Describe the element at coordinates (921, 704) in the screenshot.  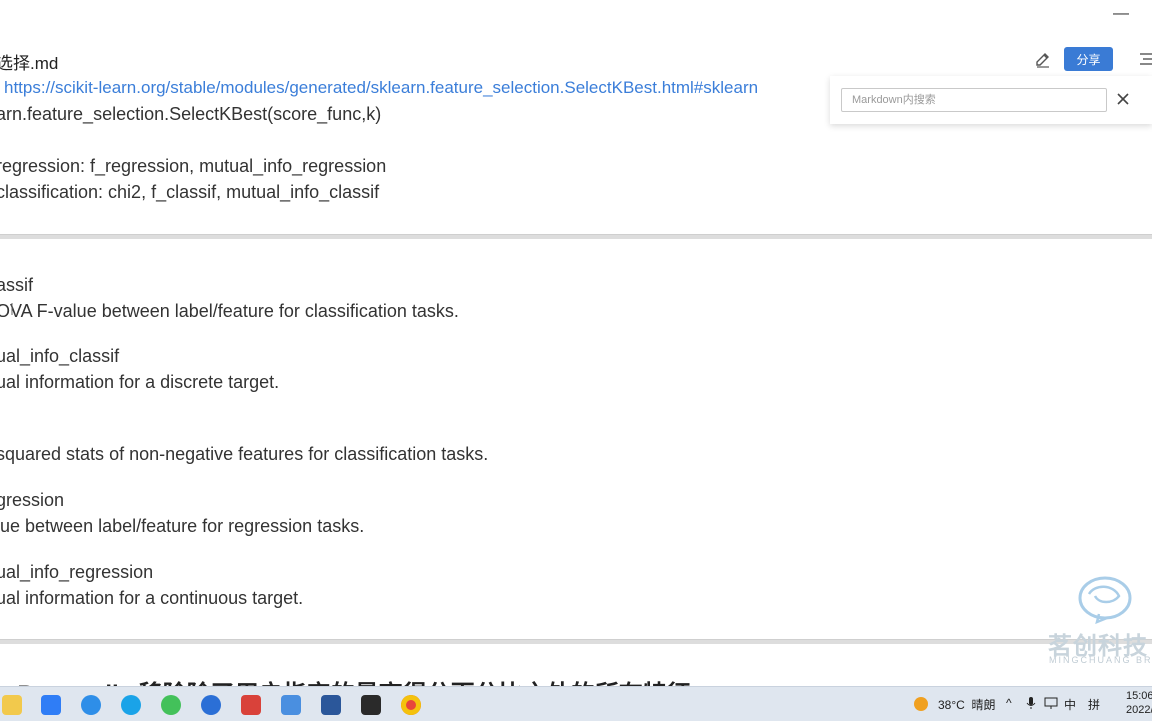
I see `weather-sun-icon` at that location.